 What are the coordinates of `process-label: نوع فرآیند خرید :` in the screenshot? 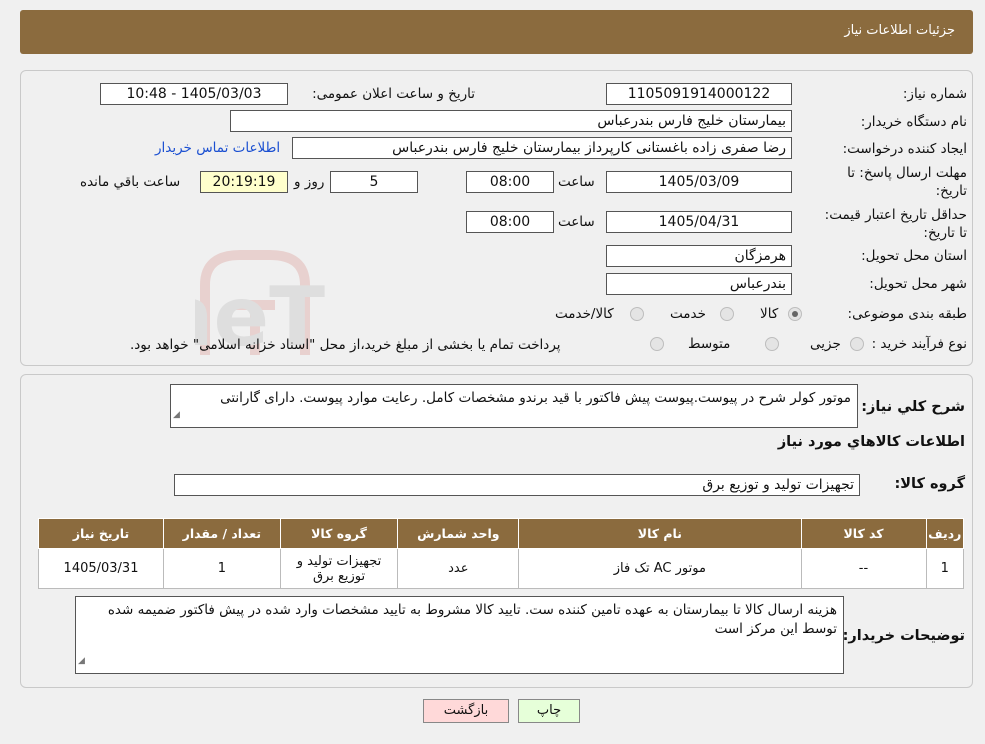 It's located at (919, 344).